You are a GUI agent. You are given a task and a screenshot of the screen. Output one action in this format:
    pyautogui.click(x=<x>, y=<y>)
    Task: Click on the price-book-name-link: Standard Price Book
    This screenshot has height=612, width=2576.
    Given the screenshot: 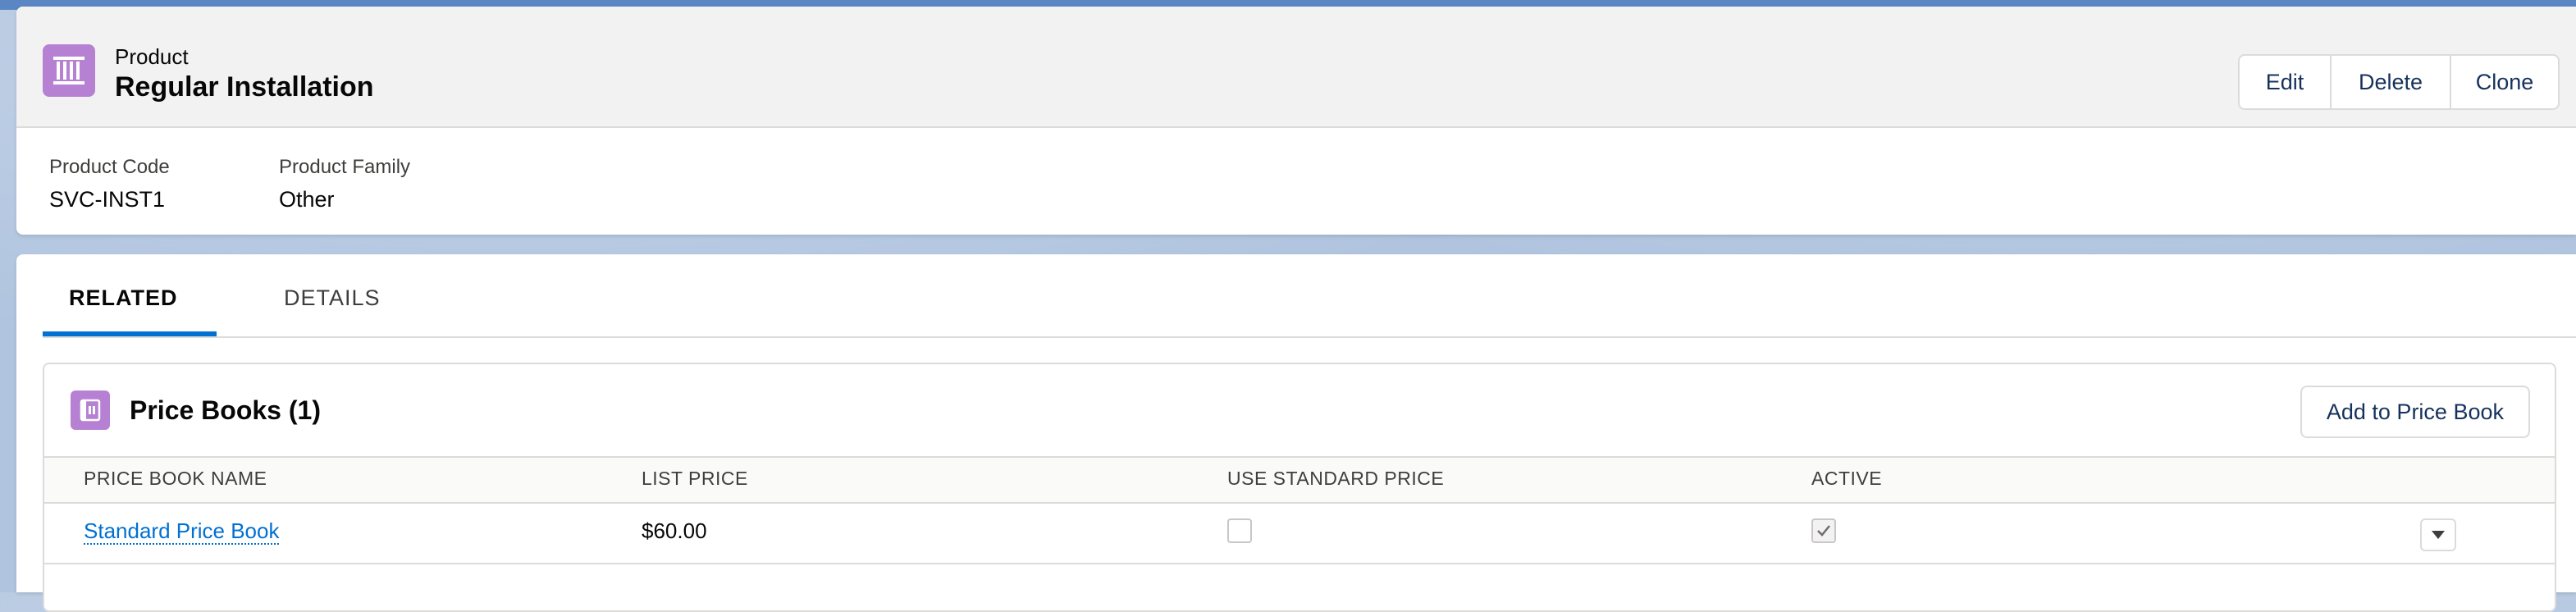 What is the action you would take?
    pyautogui.click(x=182, y=531)
    